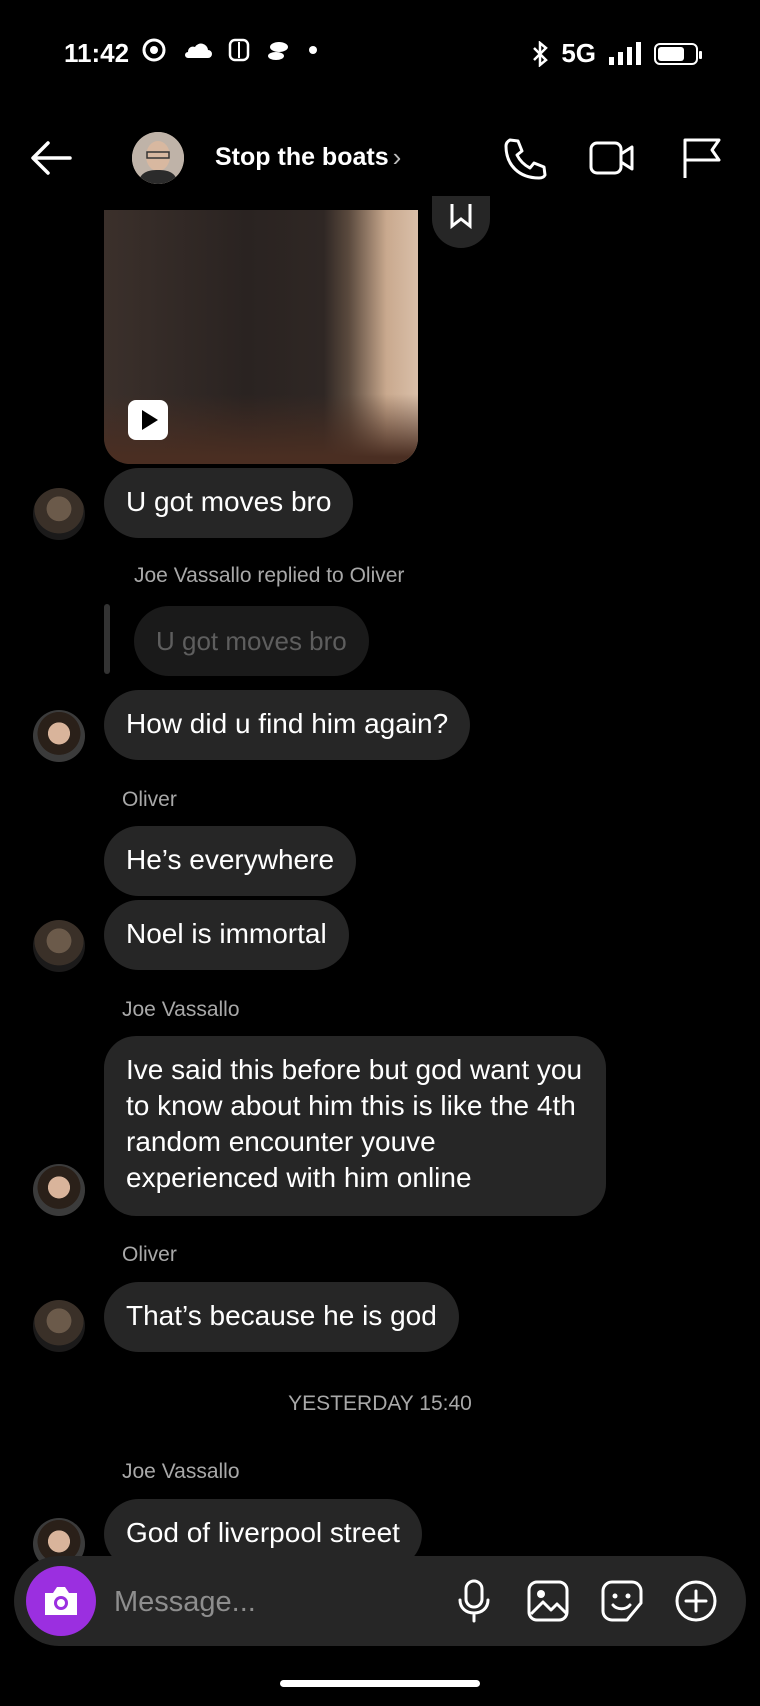 The image size is (760, 1706). I want to click on network-label: 5G, so click(578, 53).